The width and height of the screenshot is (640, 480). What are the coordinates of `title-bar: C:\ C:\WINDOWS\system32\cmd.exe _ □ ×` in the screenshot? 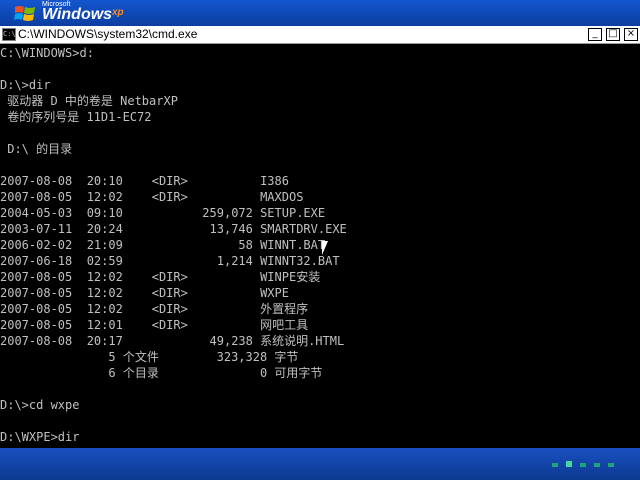 It's located at (320, 35).